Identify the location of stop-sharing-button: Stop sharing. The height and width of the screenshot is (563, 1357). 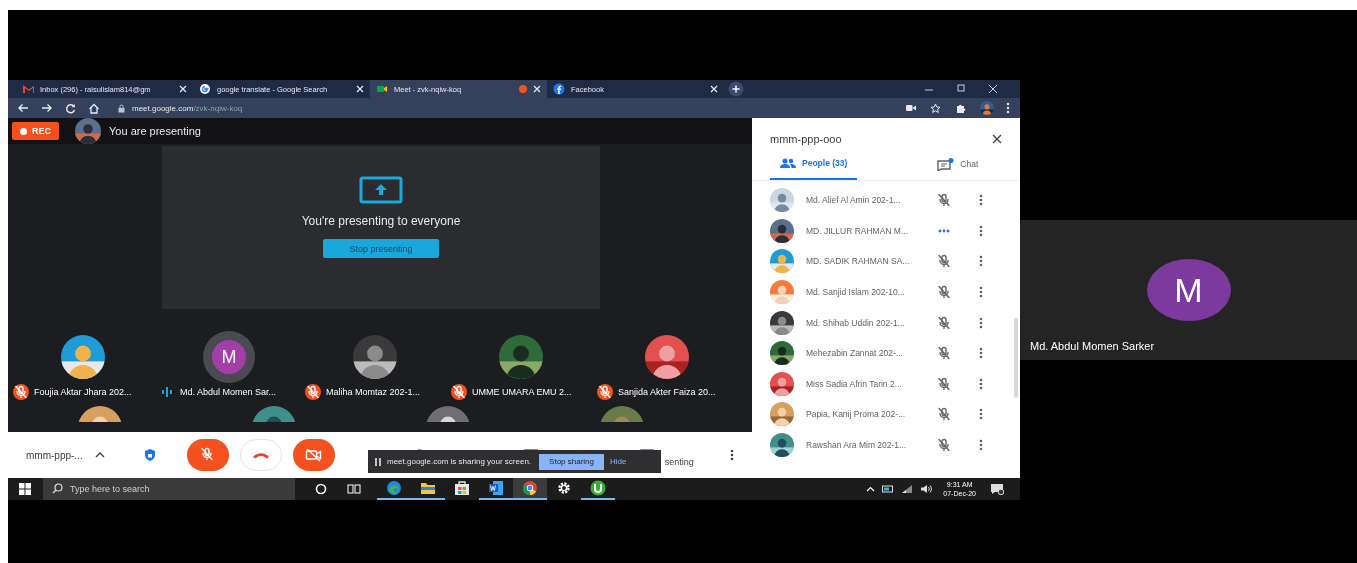
(571, 461).